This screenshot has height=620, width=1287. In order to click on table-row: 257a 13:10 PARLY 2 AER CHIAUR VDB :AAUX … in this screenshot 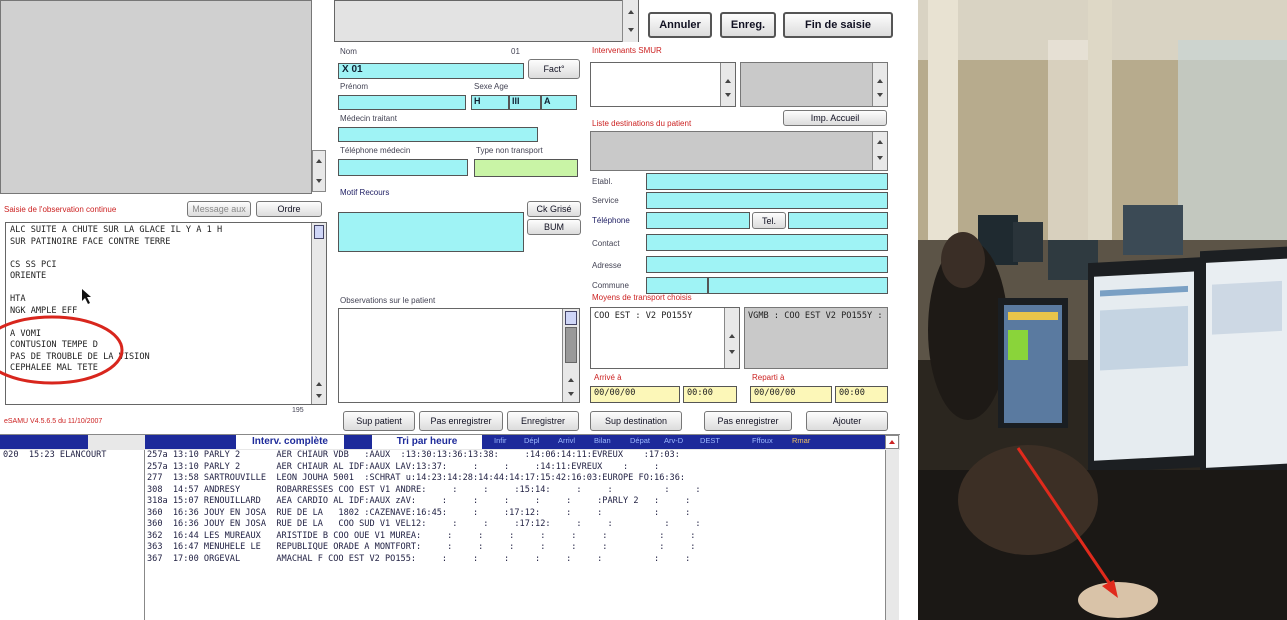, I will do `click(516, 456)`.